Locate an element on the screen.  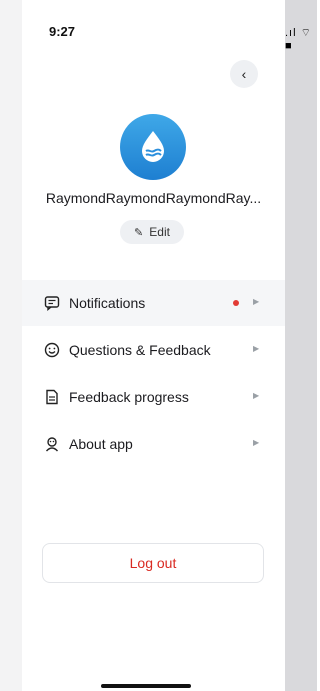
edit-label: Edit is located at coordinates (159, 232).